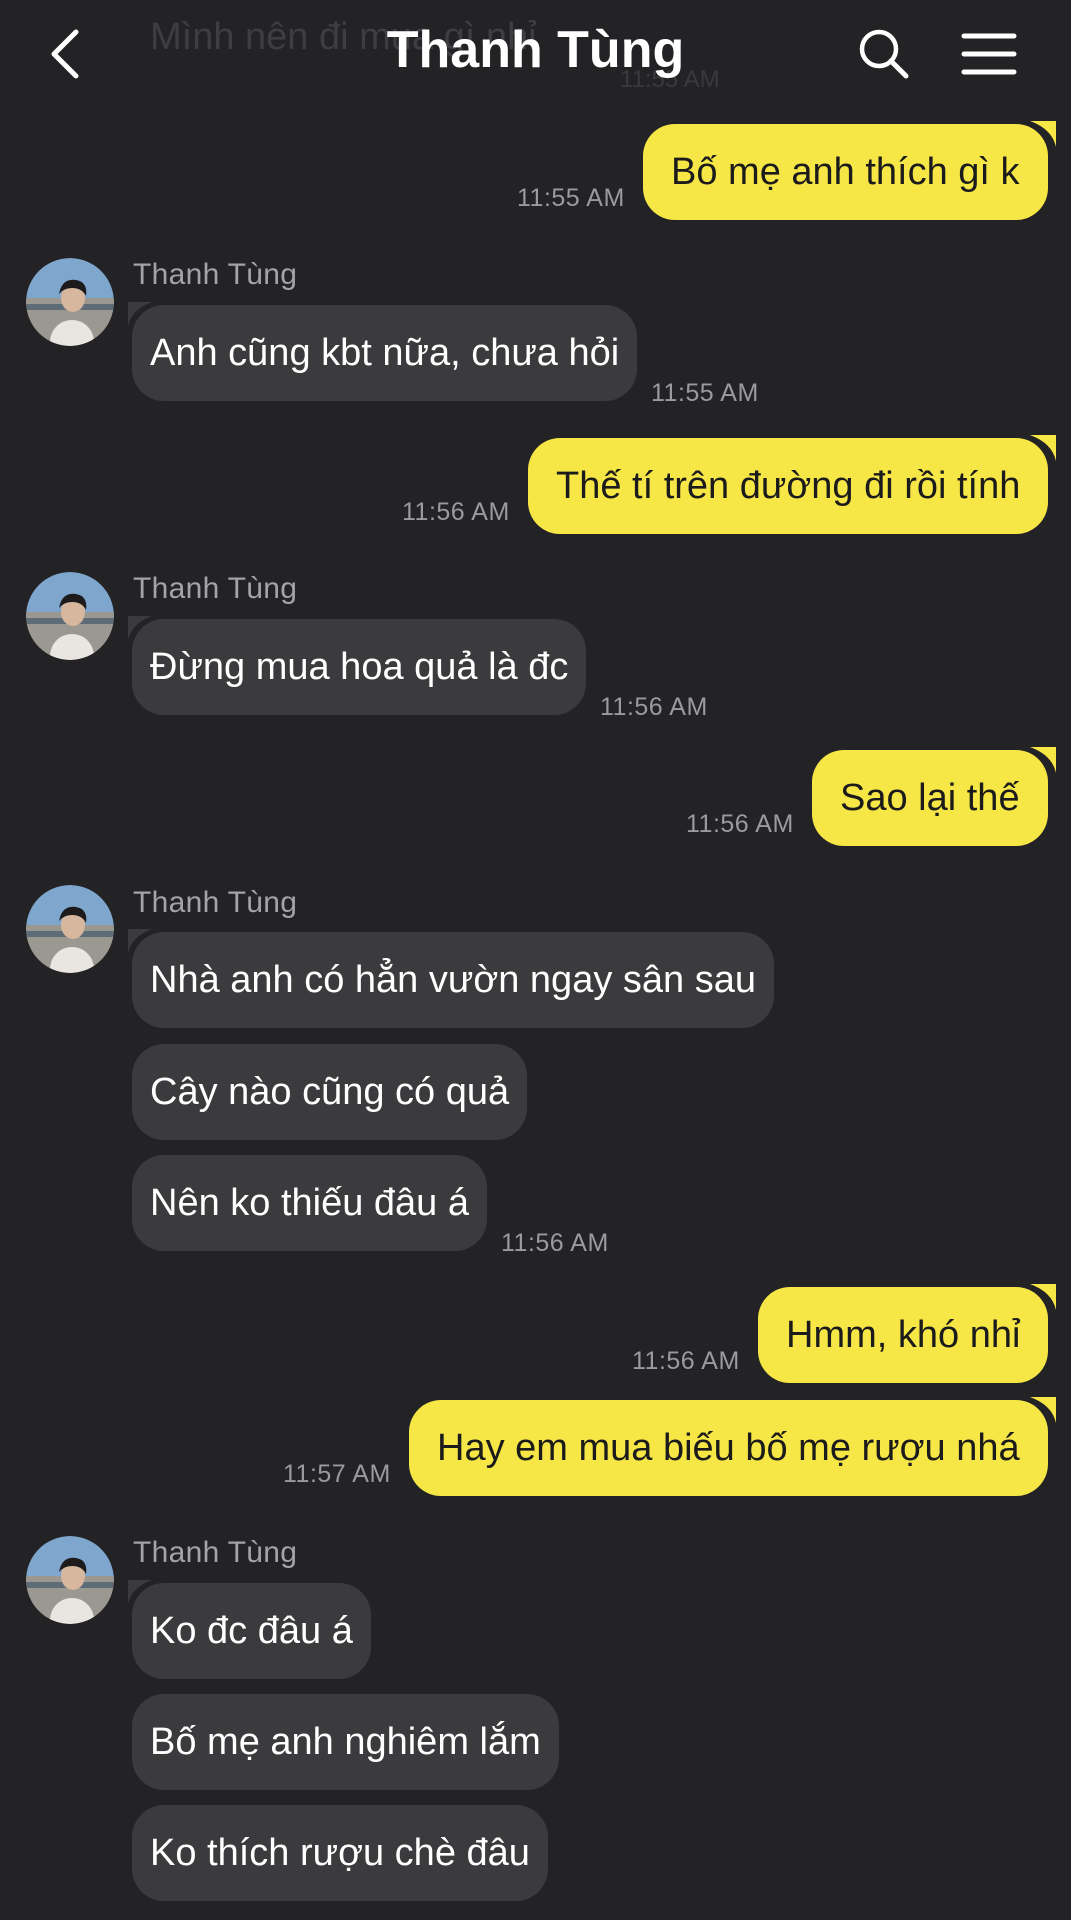 This screenshot has width=1071, height=1920. What do you see at coordinates (345, 1742) in the screenshot?
I see `incoming-message-bubble: Bố mẹ anh nghiêm lắm` at bounding box center [345, 1742].